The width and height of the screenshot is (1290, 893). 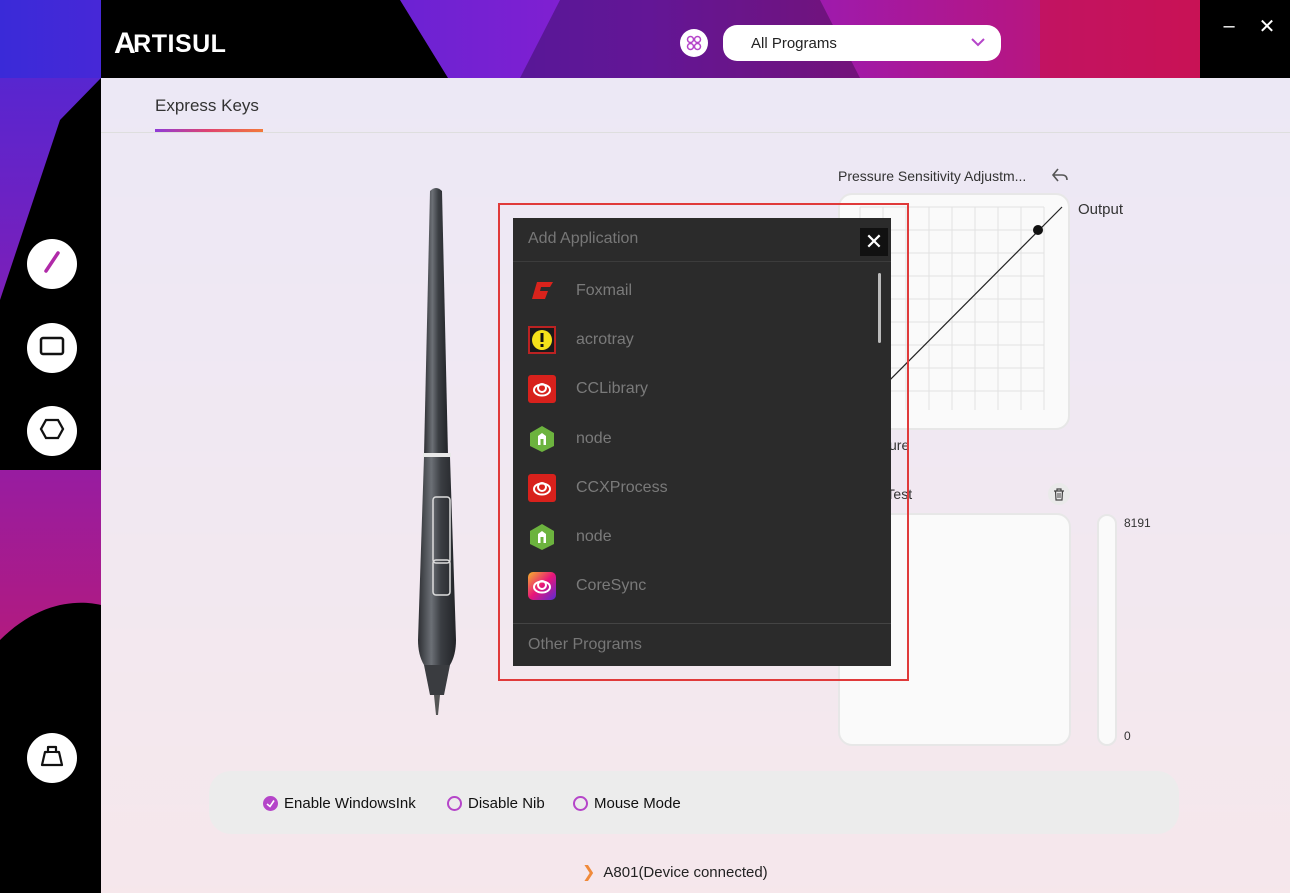 I want to click on list-item: CCLibrary, so click(x=587, y=389).